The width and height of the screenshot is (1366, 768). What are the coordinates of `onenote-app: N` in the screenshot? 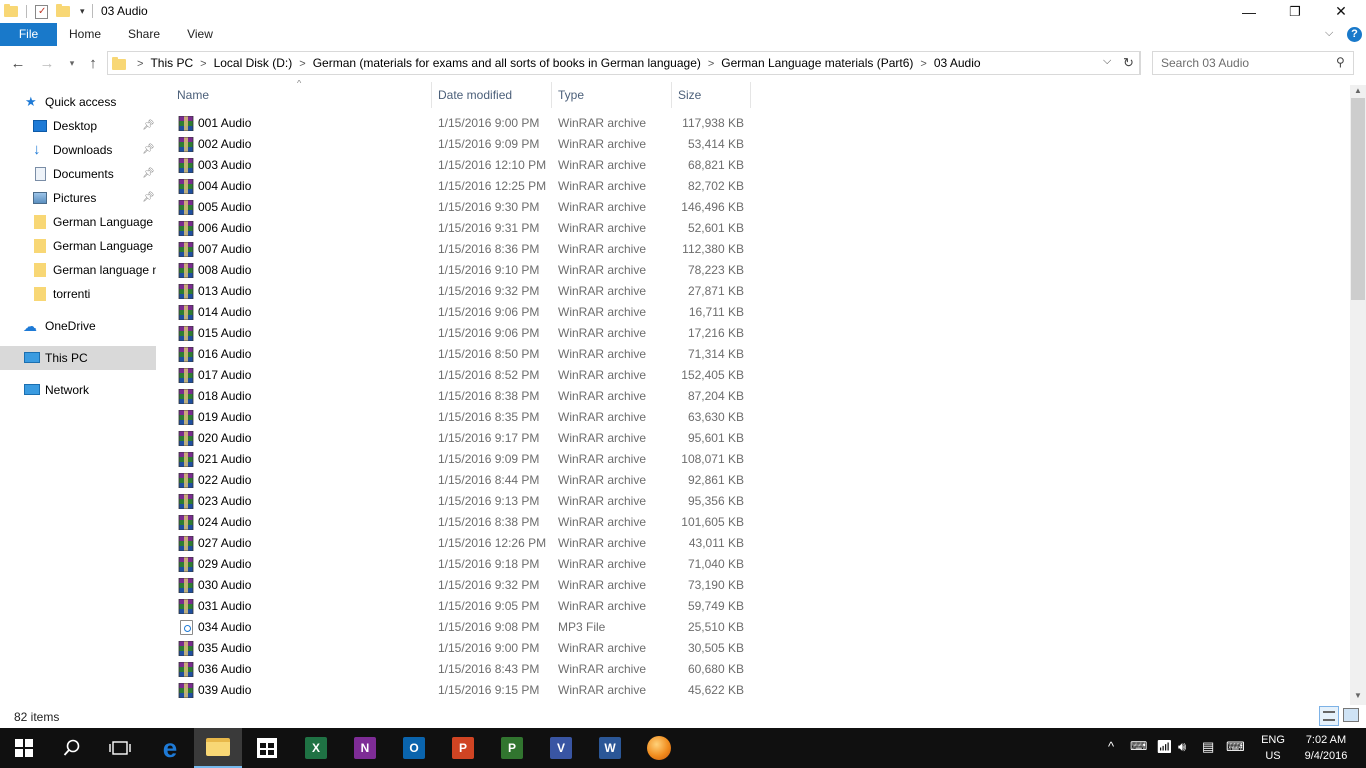 It's located at (365, 748).